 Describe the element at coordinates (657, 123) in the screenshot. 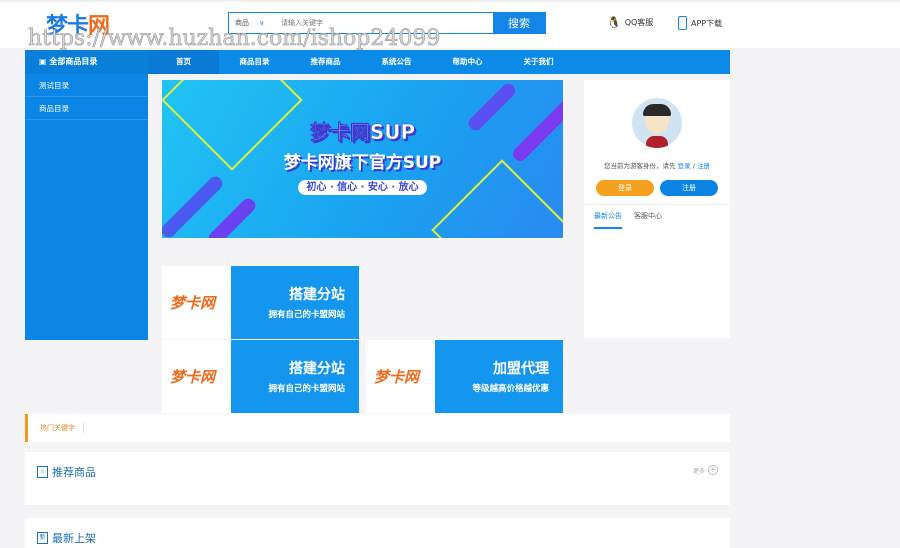

I see `avatar` at that location.